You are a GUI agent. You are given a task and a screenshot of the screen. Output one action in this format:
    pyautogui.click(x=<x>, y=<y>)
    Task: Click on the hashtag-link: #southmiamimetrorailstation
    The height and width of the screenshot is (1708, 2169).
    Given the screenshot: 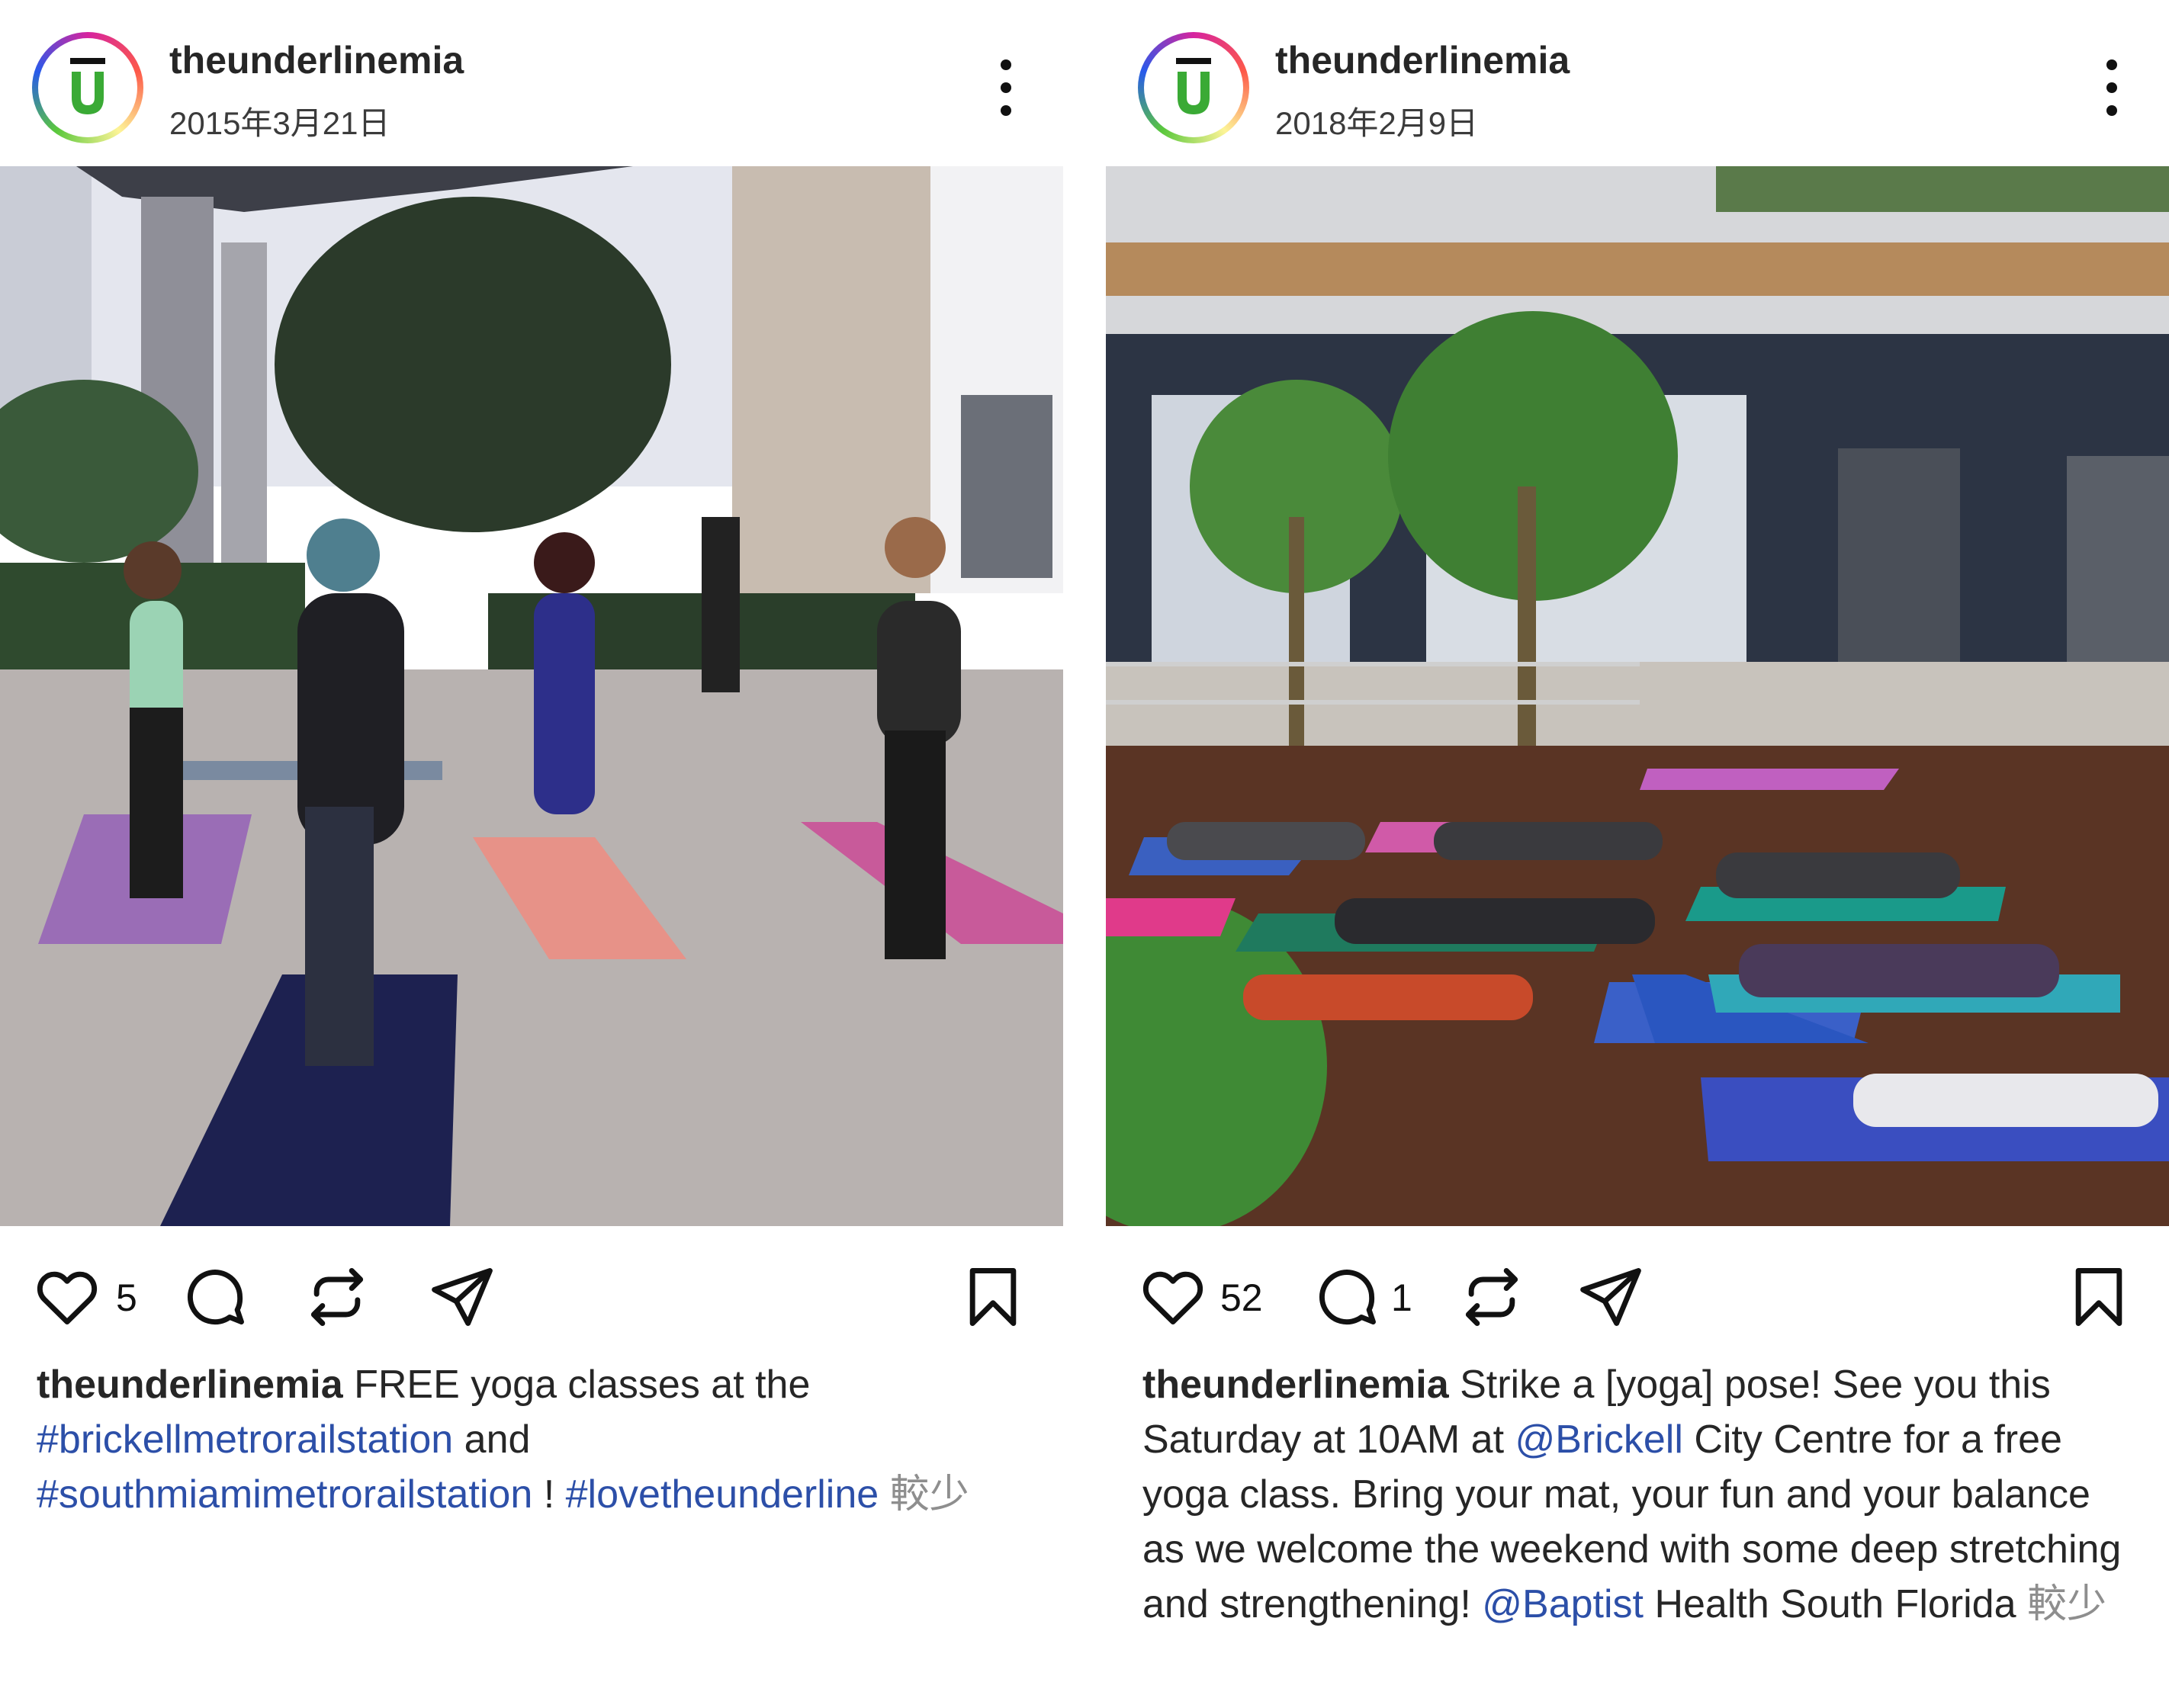 What is the action you would take?
    pyautogui.click(x=284, y=1494)
    